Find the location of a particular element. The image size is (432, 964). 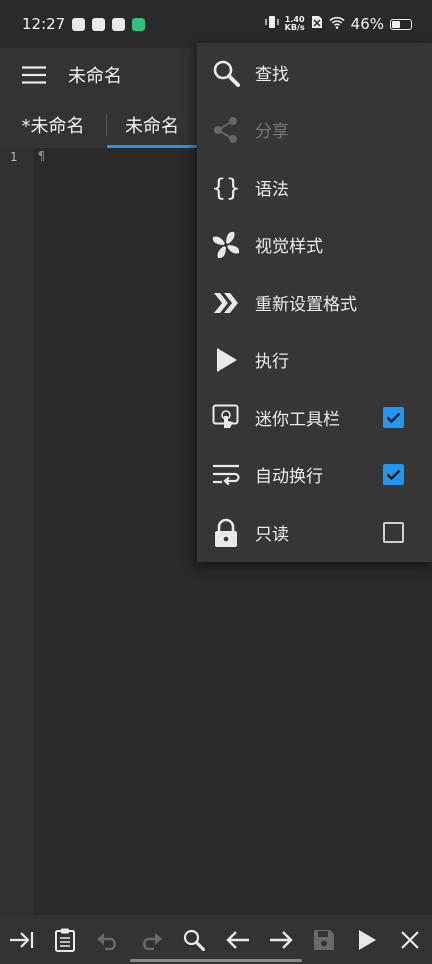

status-bar: 12:27 1.40 KB/s 46% is located at coordinates (216, 24).